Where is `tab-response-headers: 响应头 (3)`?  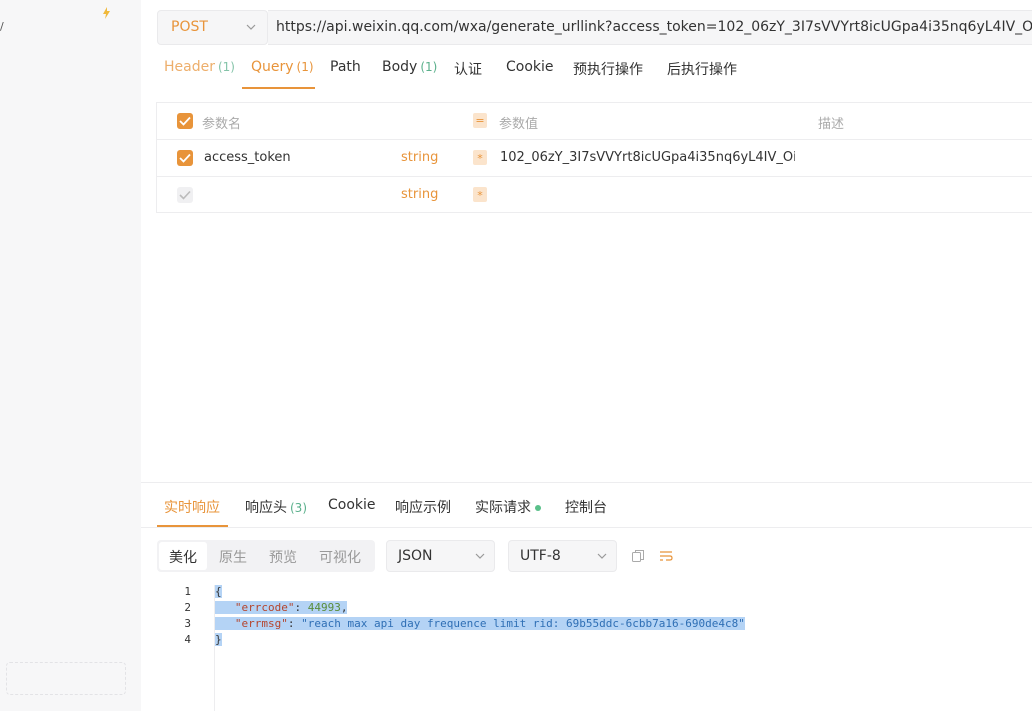
tab-response-headers: 响应头 (3) is located at coordinates (276, 507).